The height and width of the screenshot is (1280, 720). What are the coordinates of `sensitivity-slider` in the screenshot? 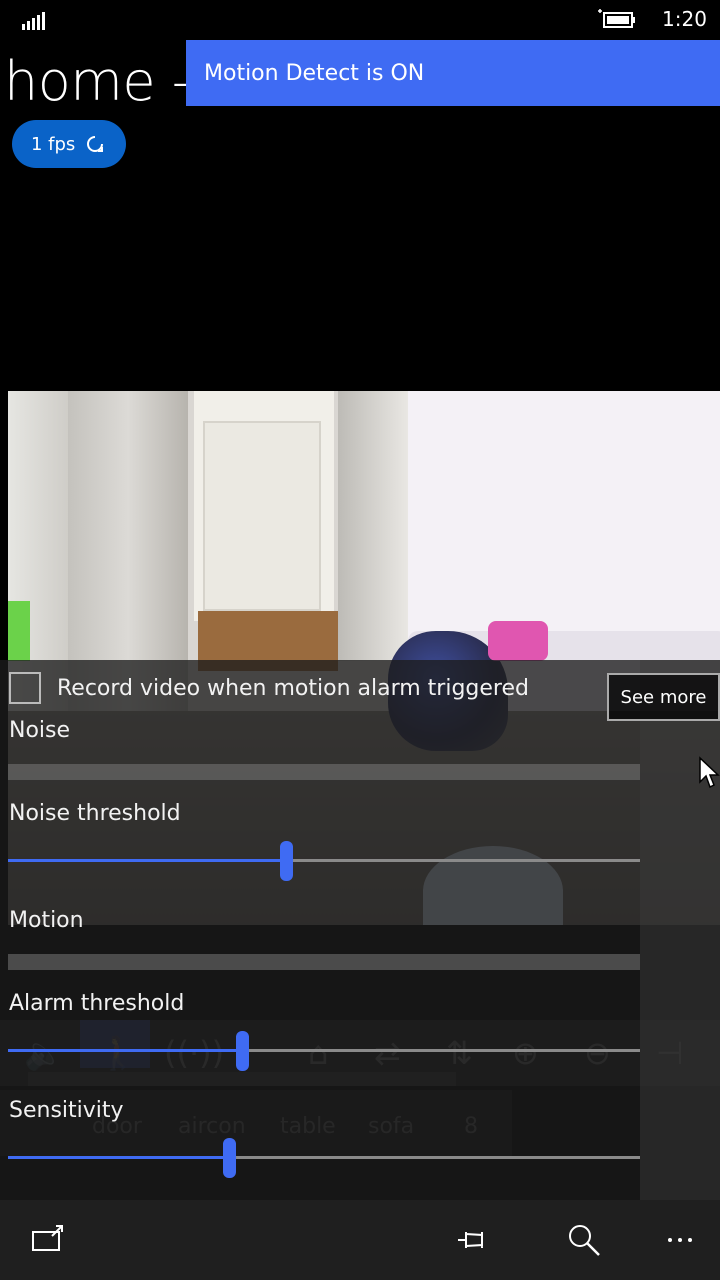 It's located at (324, 1158).